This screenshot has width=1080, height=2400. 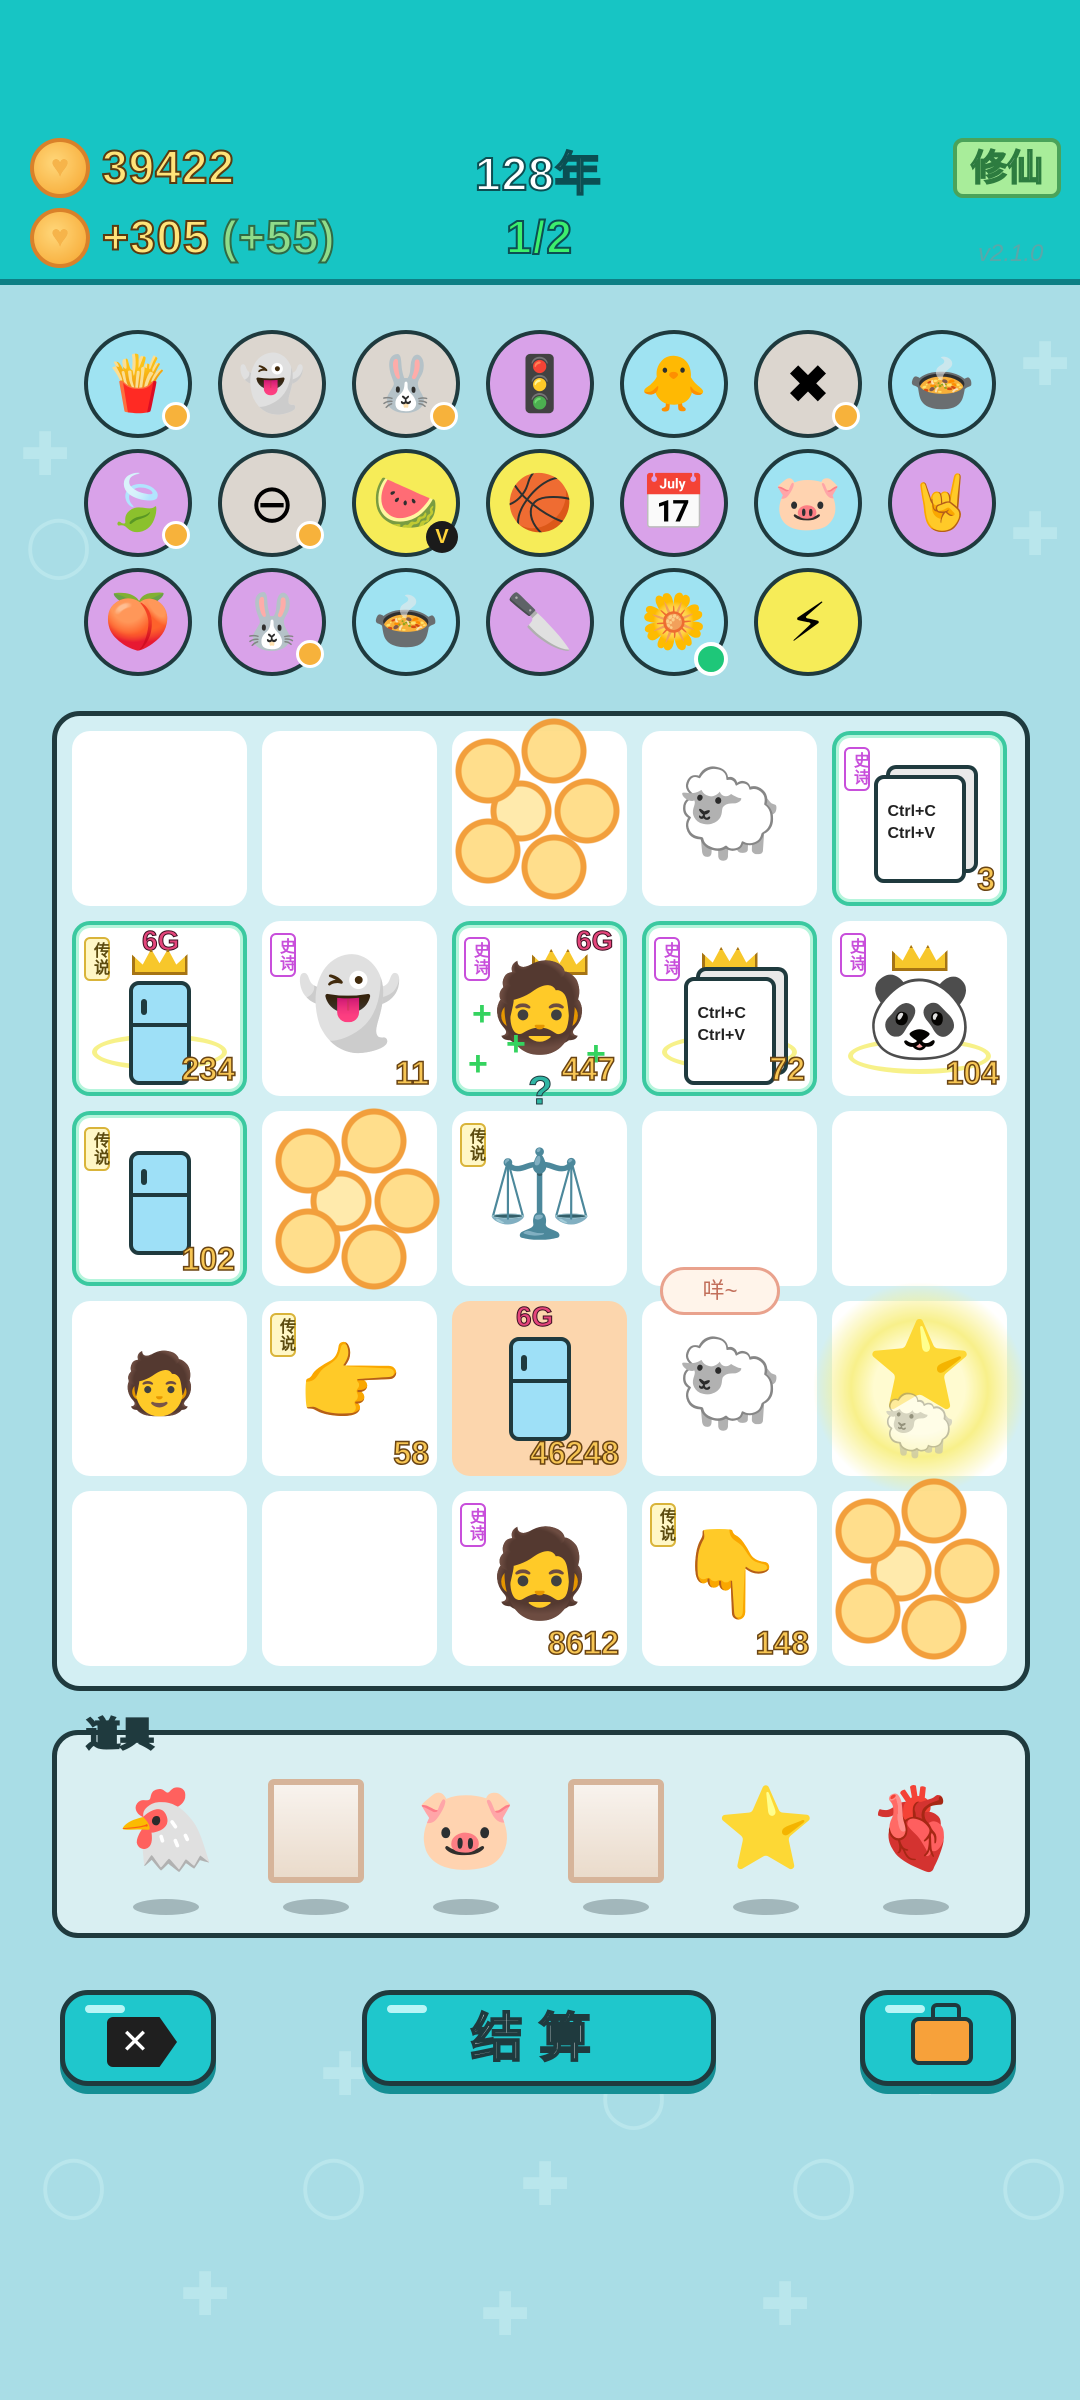 I want to click on speech-bubble: 咩~, so click(x=720, y=1291).